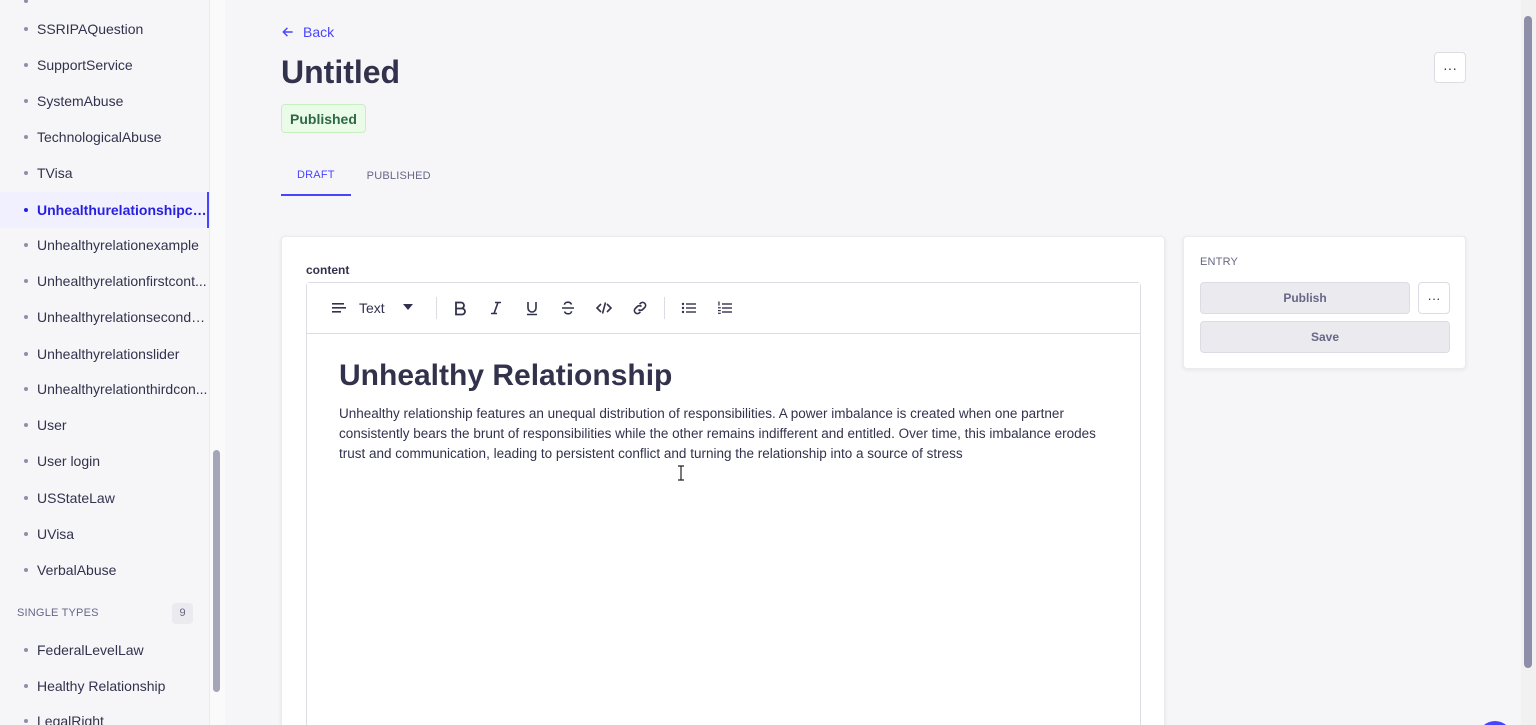 The height and width of the screenshot is (725, 1536). I want to click on section-title: SINGLE TYPES, so click(58, 613).